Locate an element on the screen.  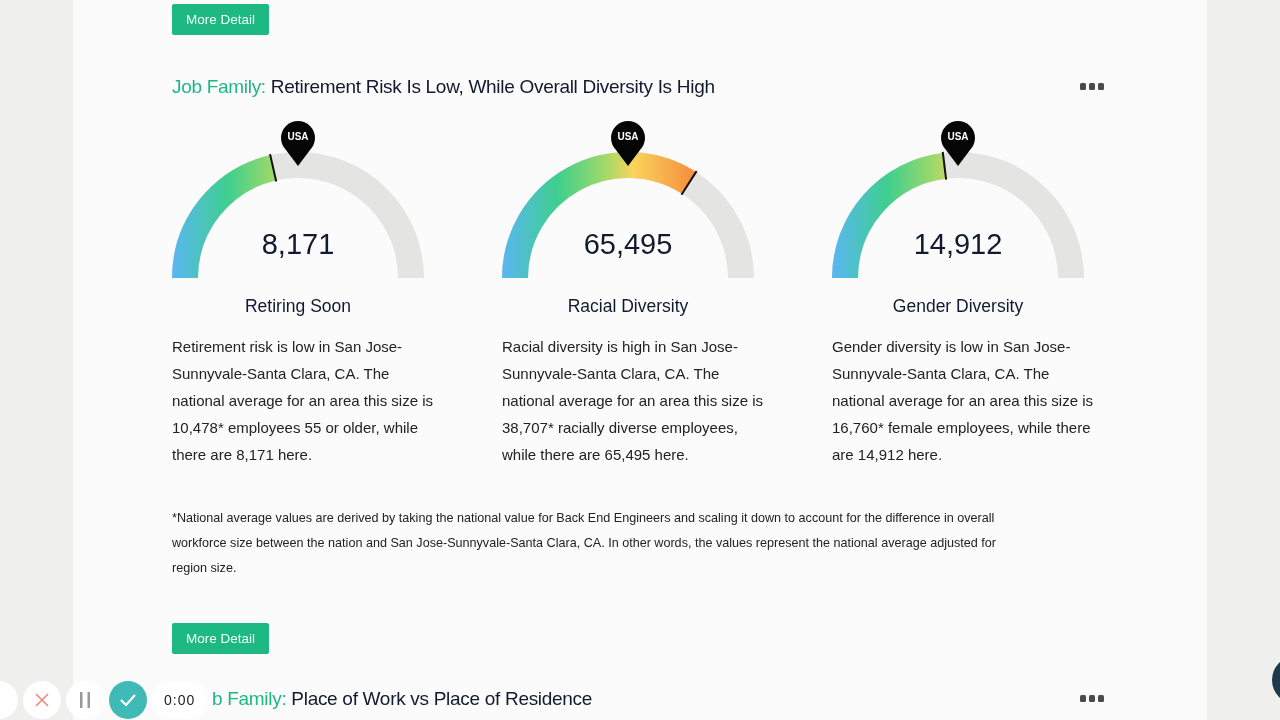
section-title: b Family: Place of Work vs Place of Residence is located at coordinates (402, 699).